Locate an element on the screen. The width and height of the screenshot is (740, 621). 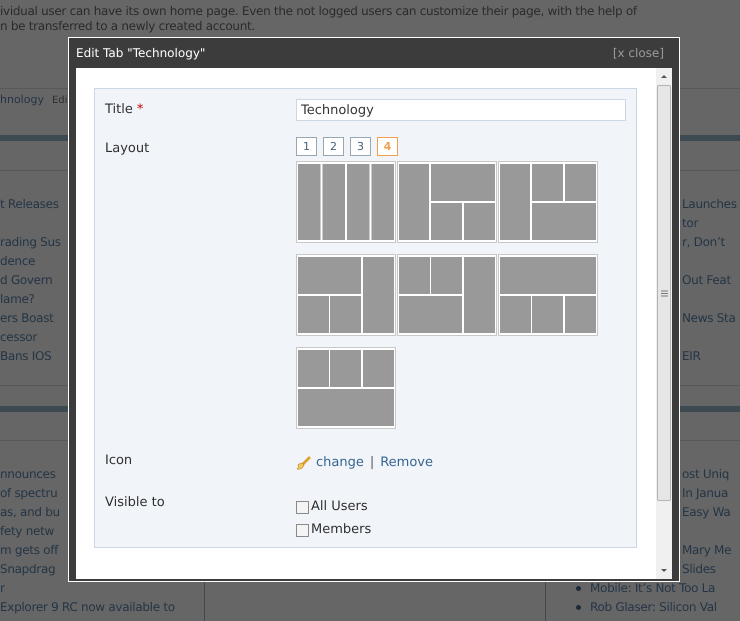
news-link: r is located at coordinates (102, 588).